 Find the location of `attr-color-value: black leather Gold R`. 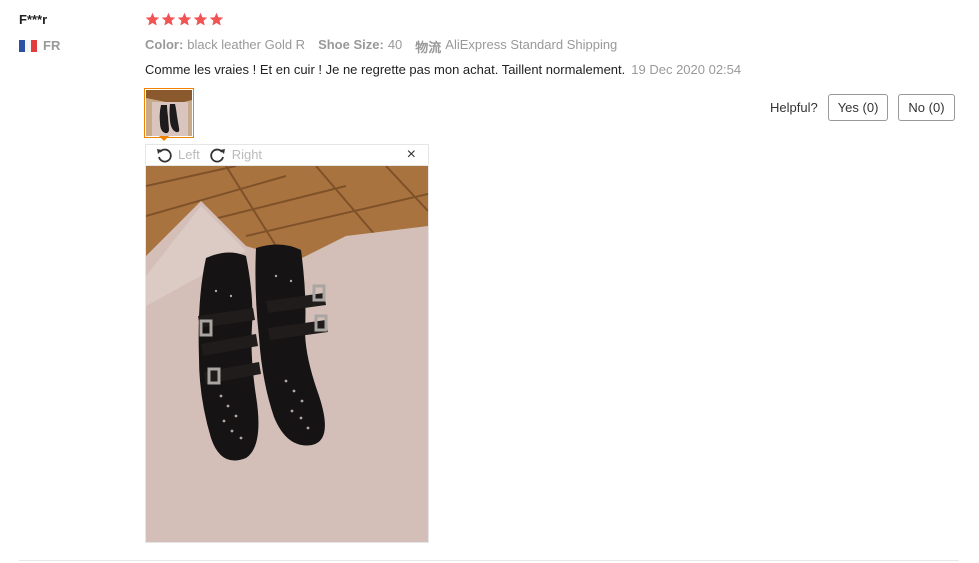

attr-color-value: black leather Gold R is located at coordinates (246, 44).